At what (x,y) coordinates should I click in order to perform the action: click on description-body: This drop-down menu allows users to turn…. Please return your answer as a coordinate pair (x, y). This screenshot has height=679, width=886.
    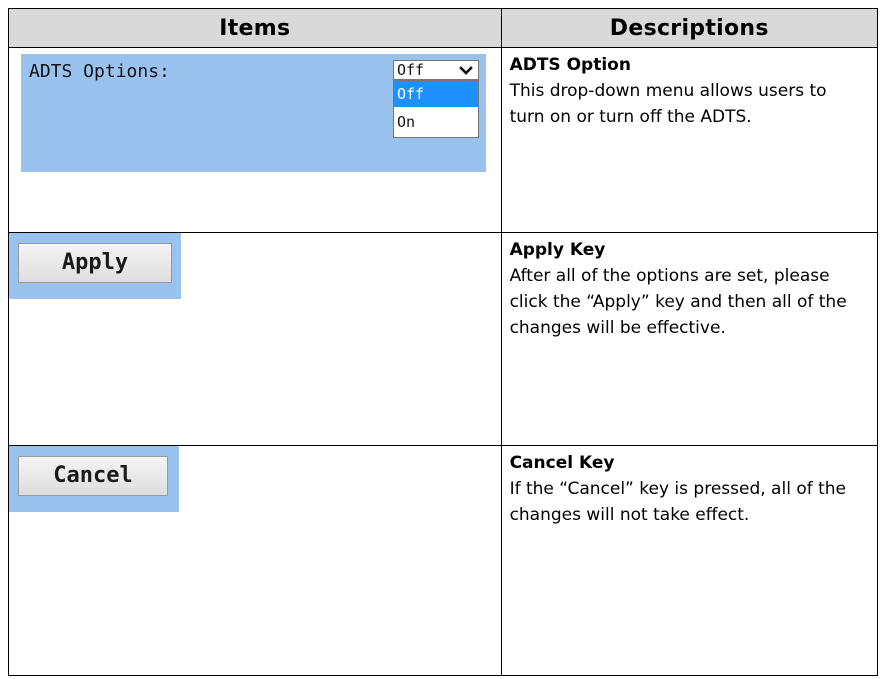
    Looking at the image, I should click on (668, 104).